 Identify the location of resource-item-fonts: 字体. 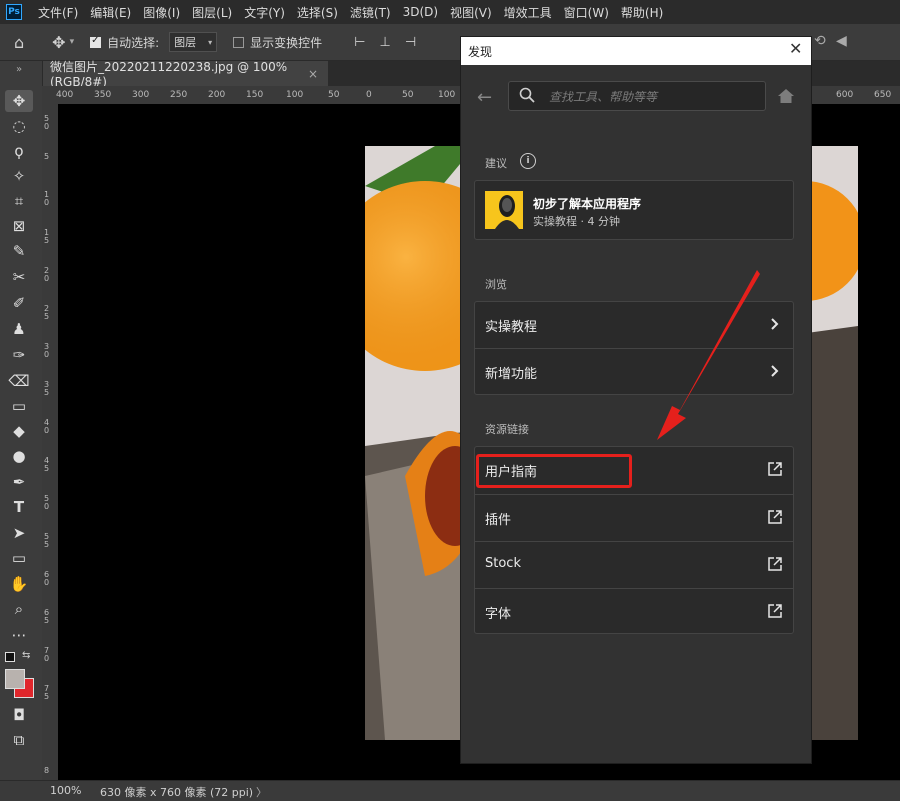
(634, 611).